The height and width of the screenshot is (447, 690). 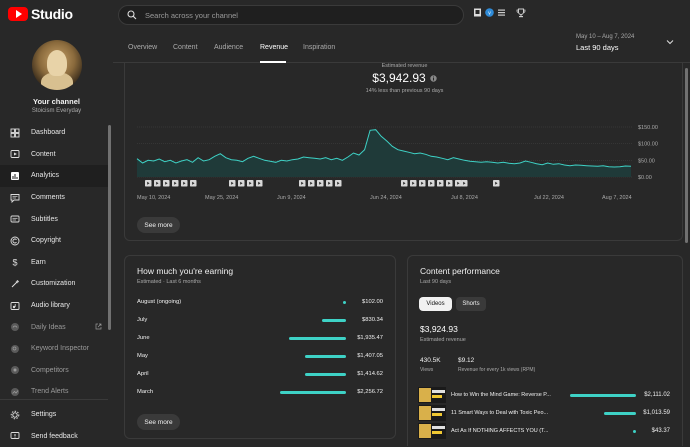 What do you see at coordinates (260, 393) in the screenshot?
I see `earnings-row: March $2,256.72` at bounding box center [260, 393].